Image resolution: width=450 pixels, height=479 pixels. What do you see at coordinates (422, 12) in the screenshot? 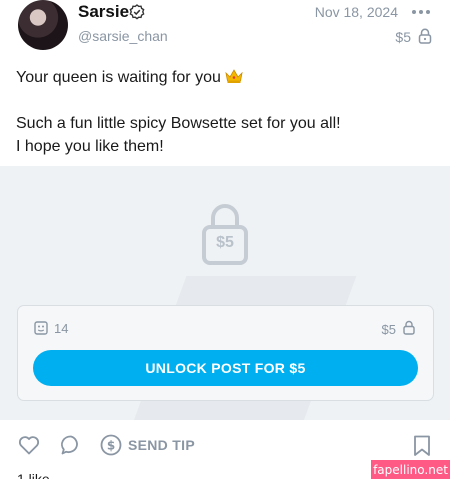
I see `more-icon` at bounding box center [422, 12].